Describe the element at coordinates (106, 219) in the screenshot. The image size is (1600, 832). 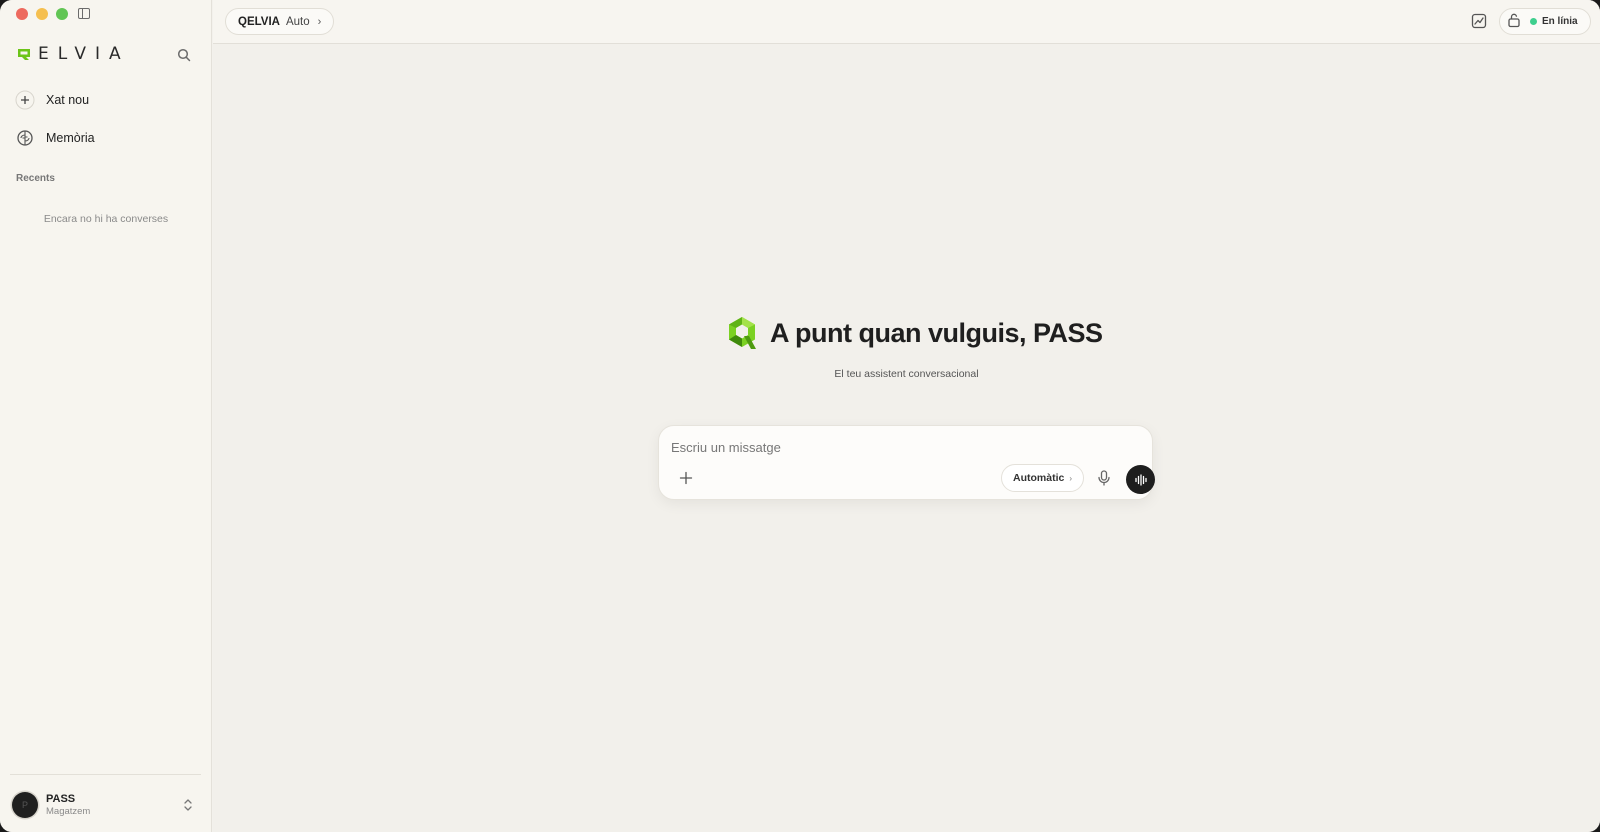
I see `empty-conversations-text: Encara no hi ha converses` at that location.